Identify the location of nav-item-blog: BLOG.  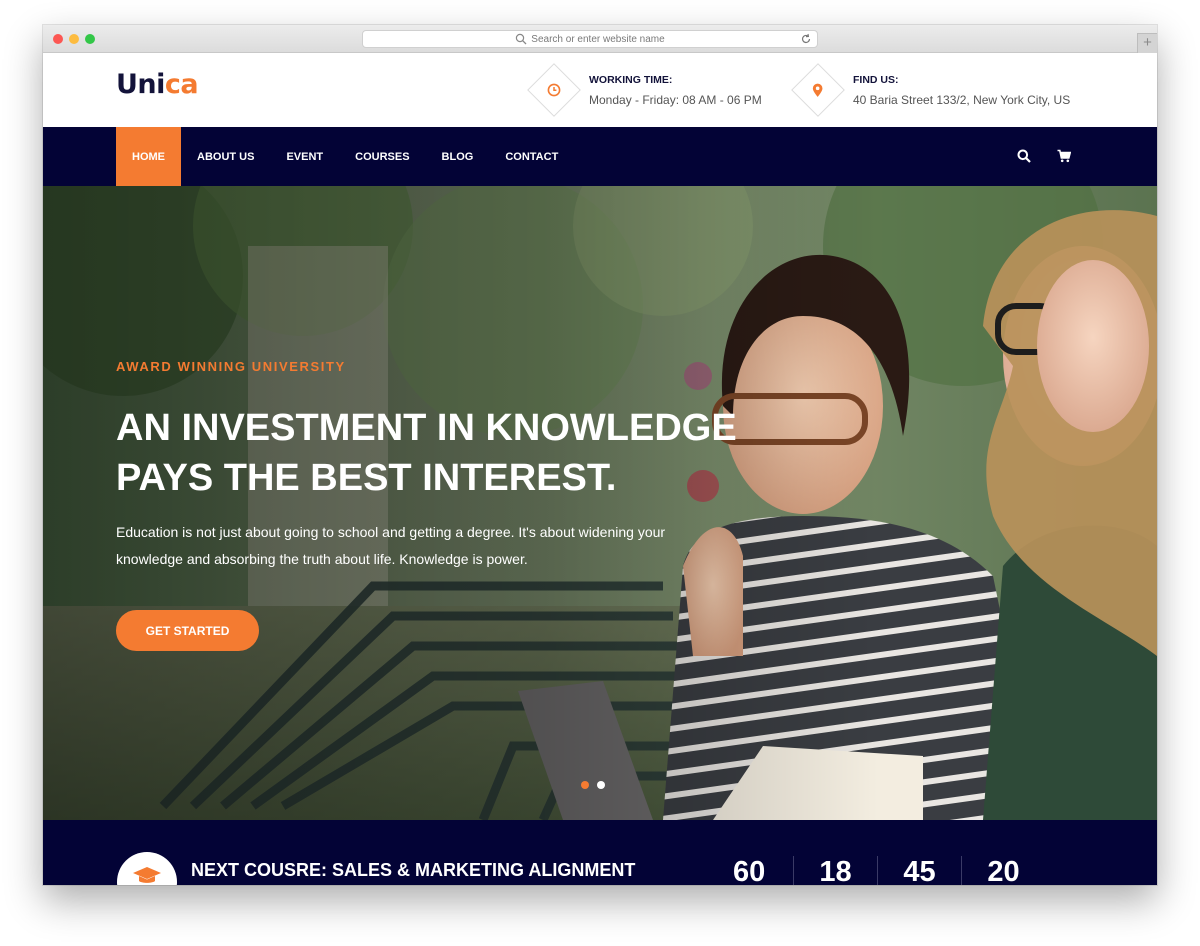
(458, 156).